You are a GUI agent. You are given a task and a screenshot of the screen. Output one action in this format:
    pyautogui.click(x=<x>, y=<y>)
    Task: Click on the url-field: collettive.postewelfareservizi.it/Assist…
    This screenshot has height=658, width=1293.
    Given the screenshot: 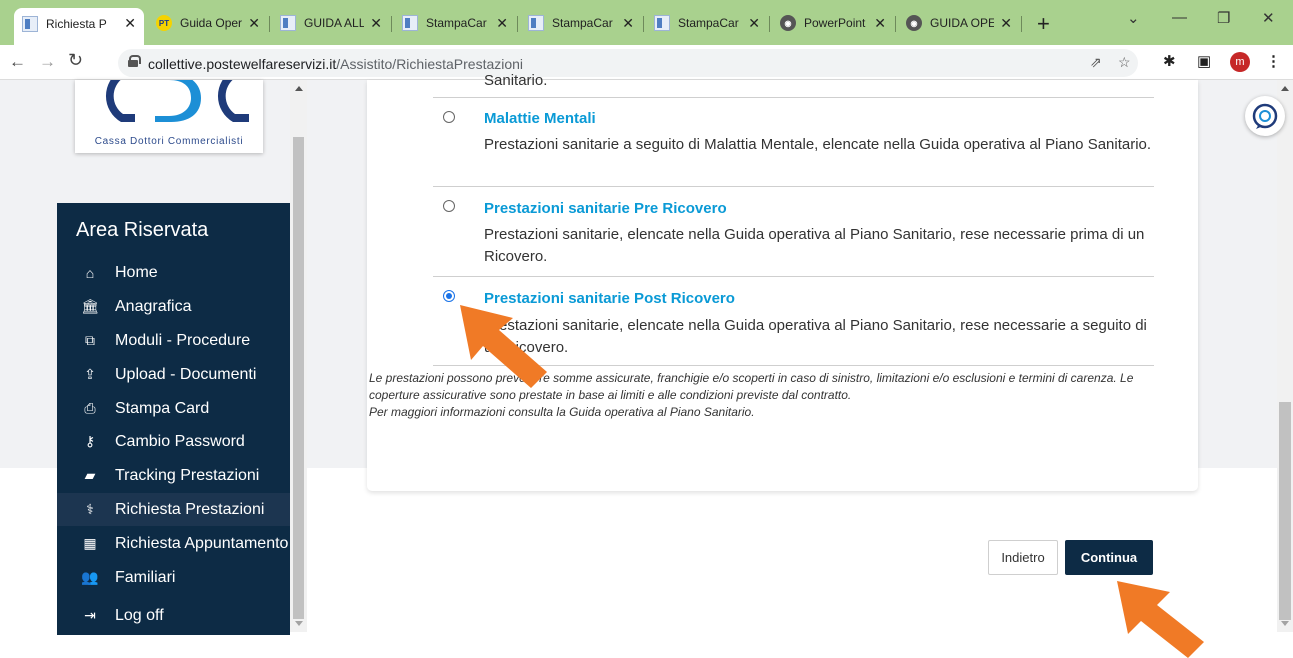 What is the action you would take?
    pyautogui.click(x=628, y=63)
    